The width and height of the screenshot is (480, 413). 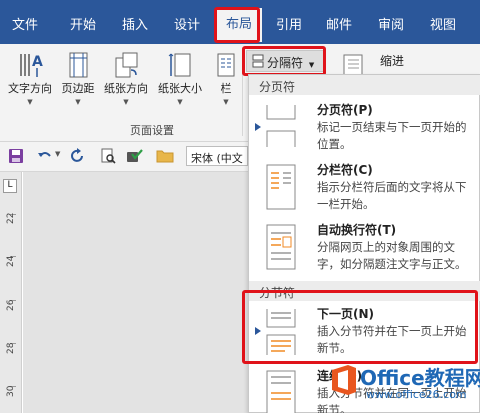 I want to click on tab-file: 文件, so click(x=25, y=23).